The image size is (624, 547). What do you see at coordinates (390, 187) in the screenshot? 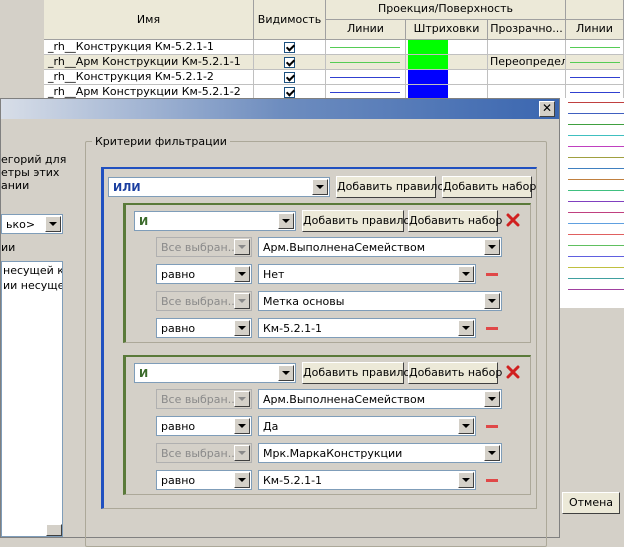
I see `root-add-rule-button: Добавить правило` at bounding box center [390, 187].